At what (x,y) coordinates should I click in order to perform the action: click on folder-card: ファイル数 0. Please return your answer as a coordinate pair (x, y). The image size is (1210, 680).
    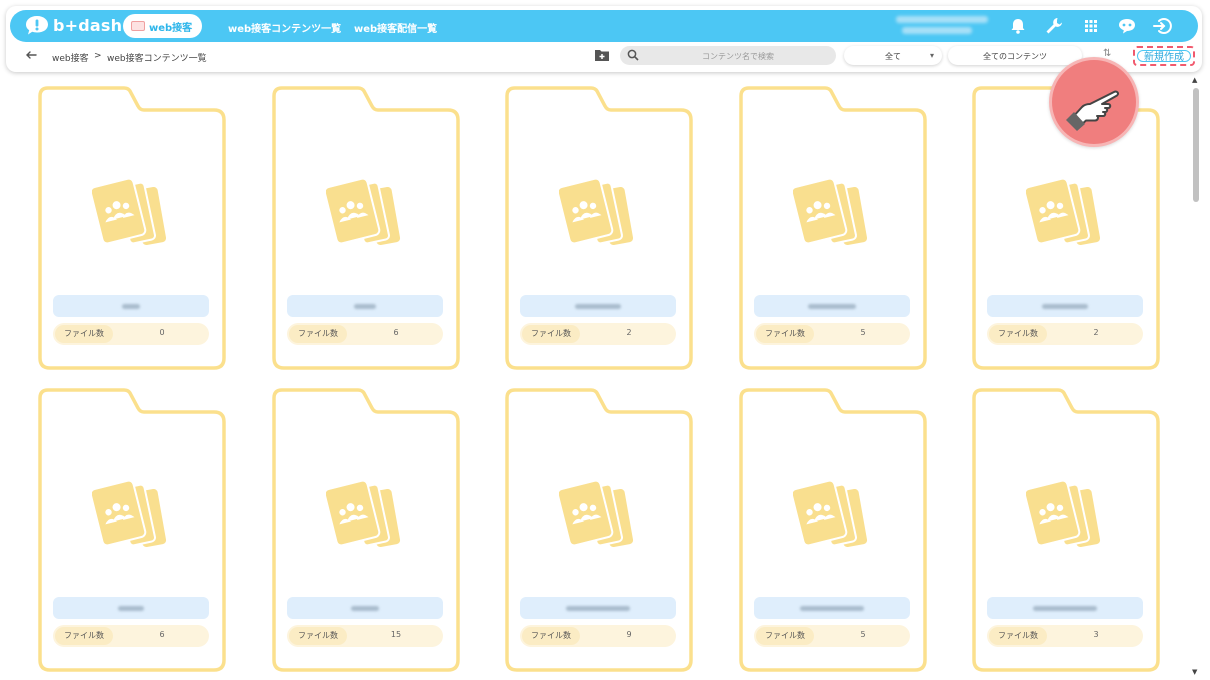
    Looking at the image, I should click on (132, 228).